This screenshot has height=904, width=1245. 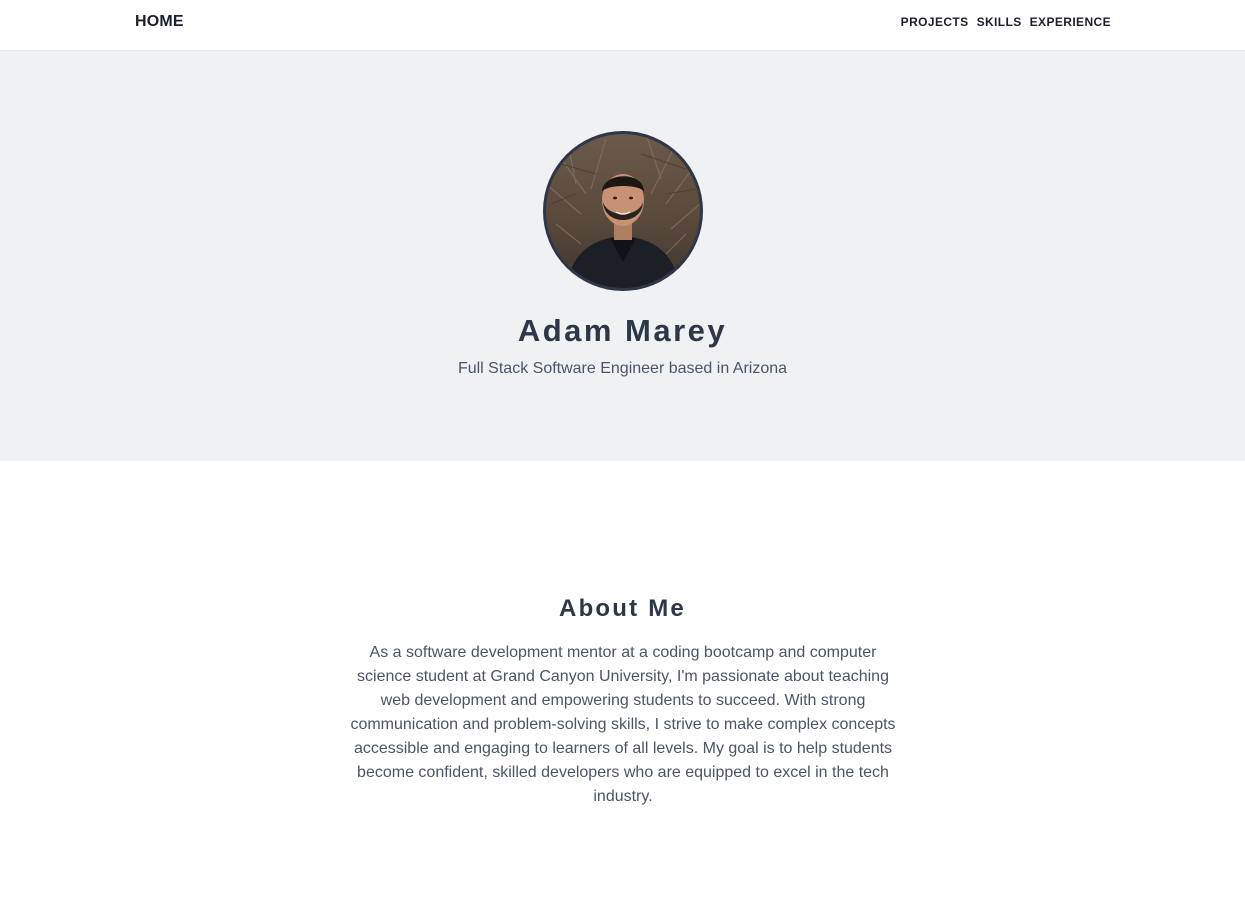 I want to click on about-title: About Me, so click(x=622, y=608).